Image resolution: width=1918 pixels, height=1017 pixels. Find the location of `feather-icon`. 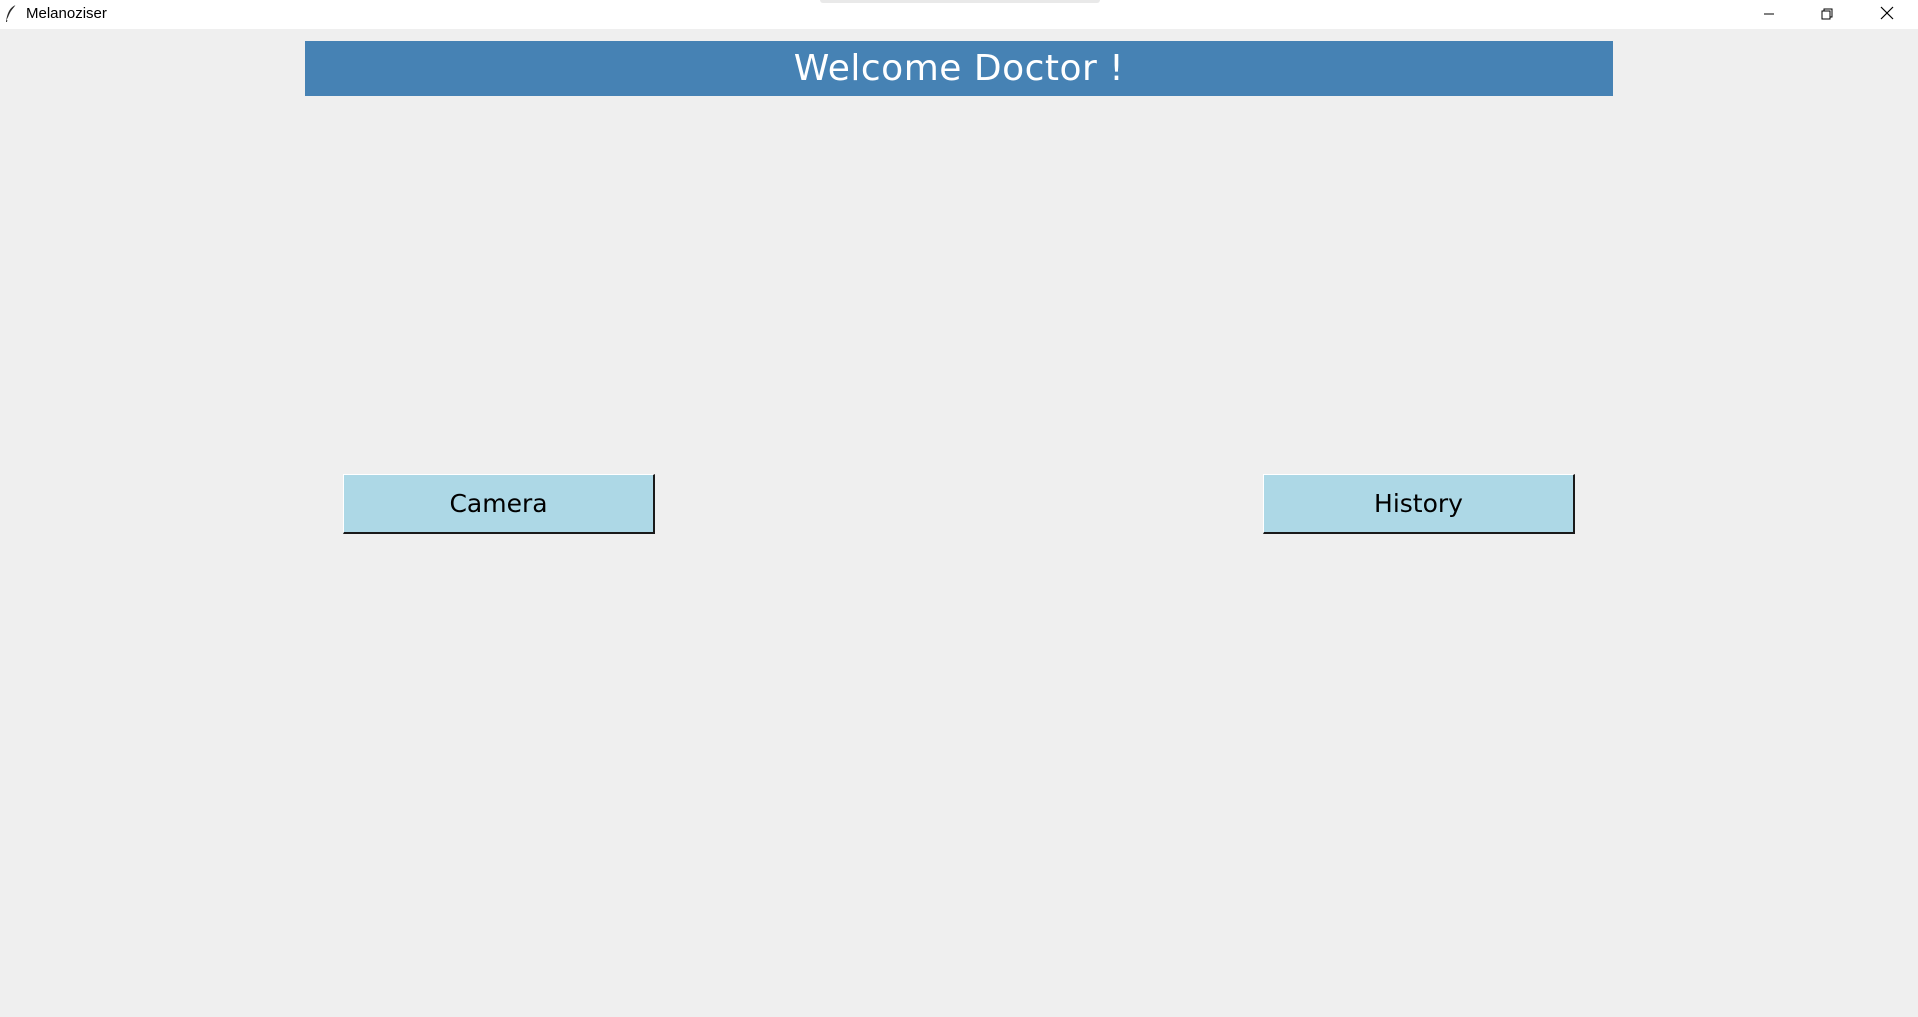

feather-icon is located at coordinates (11, 14).